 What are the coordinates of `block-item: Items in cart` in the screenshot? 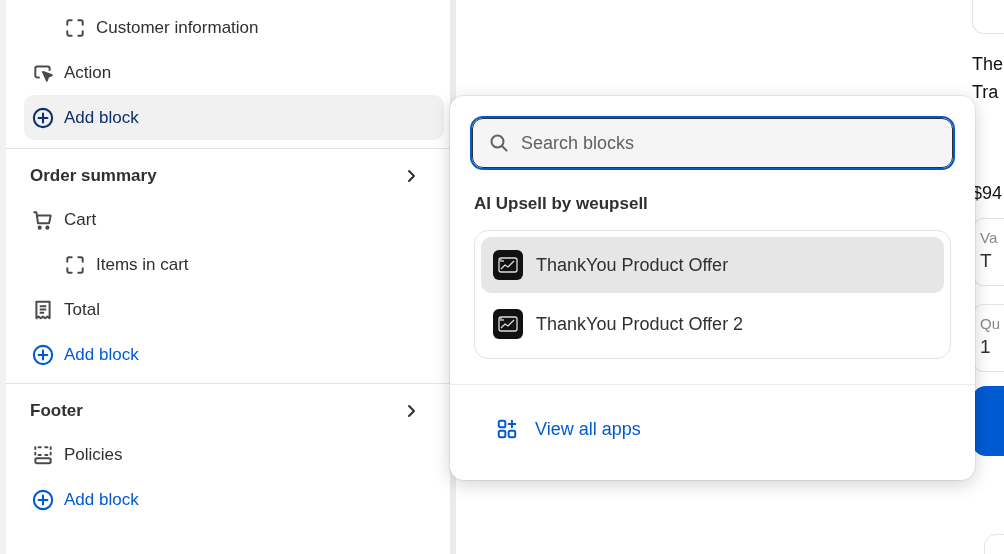 It's located at (234, 264).